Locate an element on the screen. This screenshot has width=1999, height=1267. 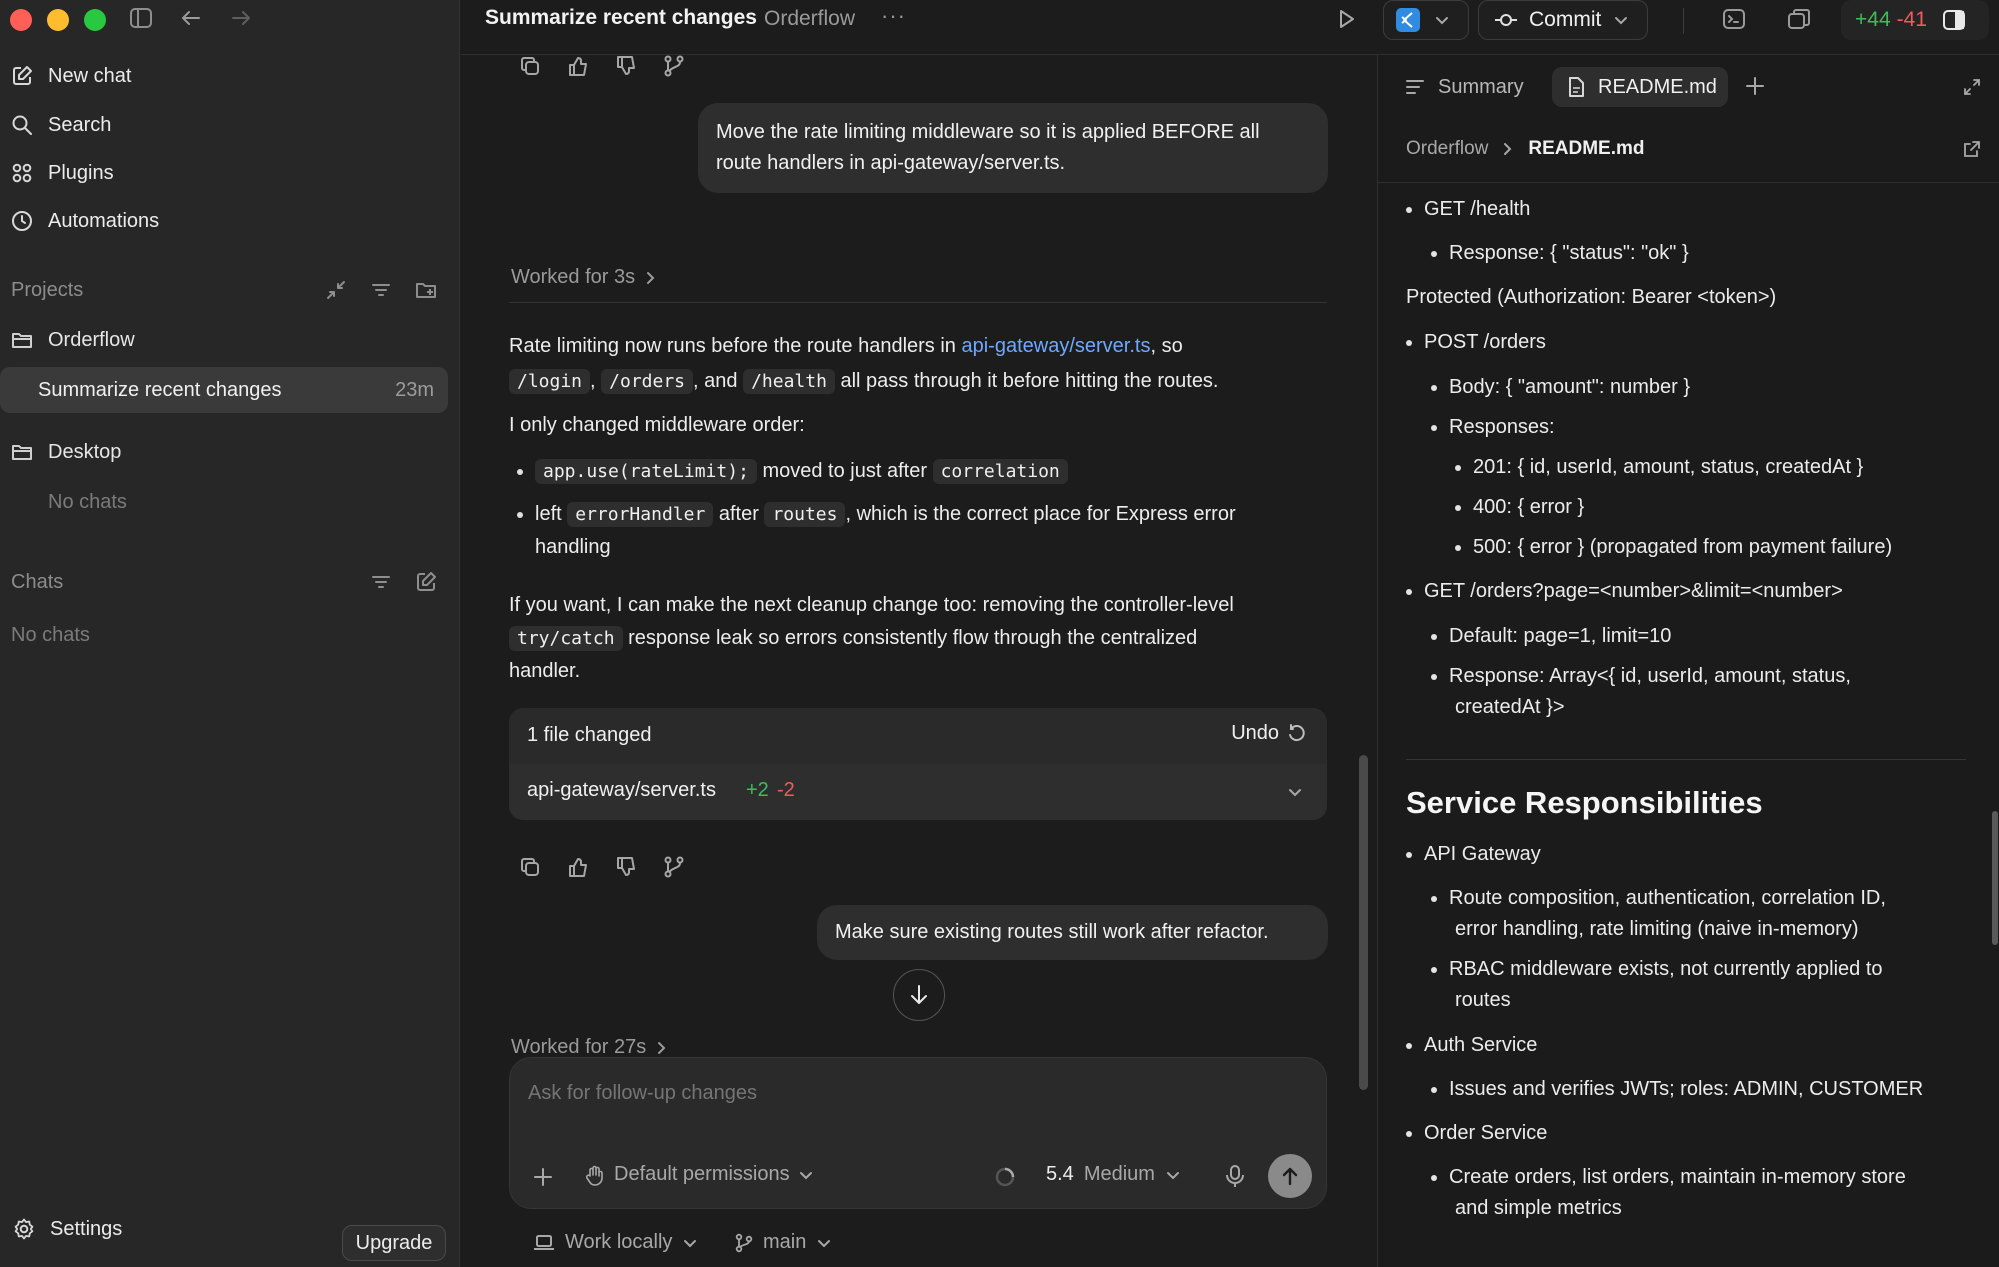
file-name: api-gateway/server.ts is located at coordinates (621, 790).